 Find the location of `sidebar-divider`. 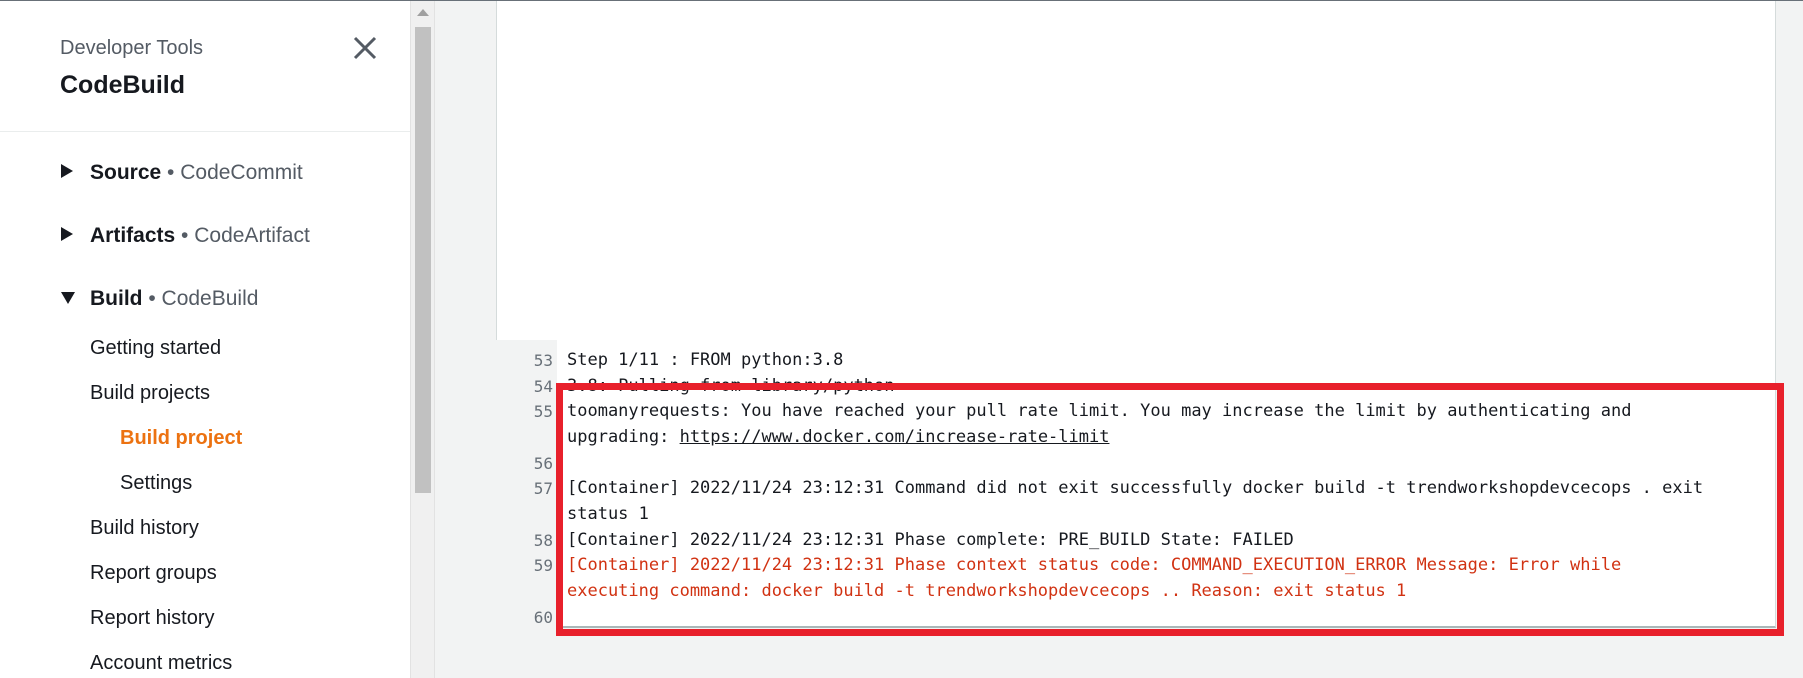

sidebar-divider is located at coordinates (205, 131).